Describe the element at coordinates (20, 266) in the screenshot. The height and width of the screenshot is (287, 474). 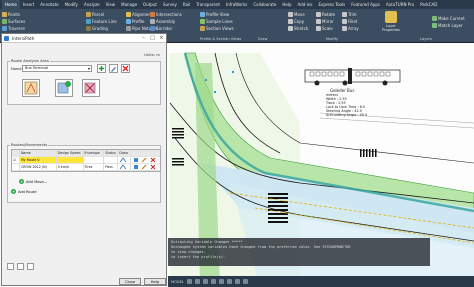
I see `report-icon` at that location.